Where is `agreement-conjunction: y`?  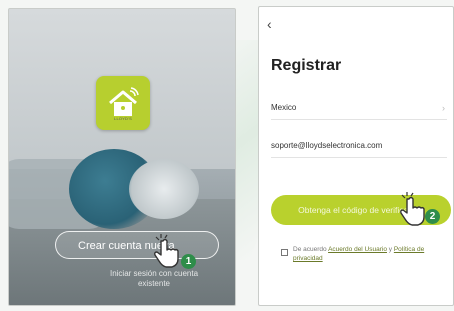 agreement-conjunction: y is located at coordinates (390, 249).